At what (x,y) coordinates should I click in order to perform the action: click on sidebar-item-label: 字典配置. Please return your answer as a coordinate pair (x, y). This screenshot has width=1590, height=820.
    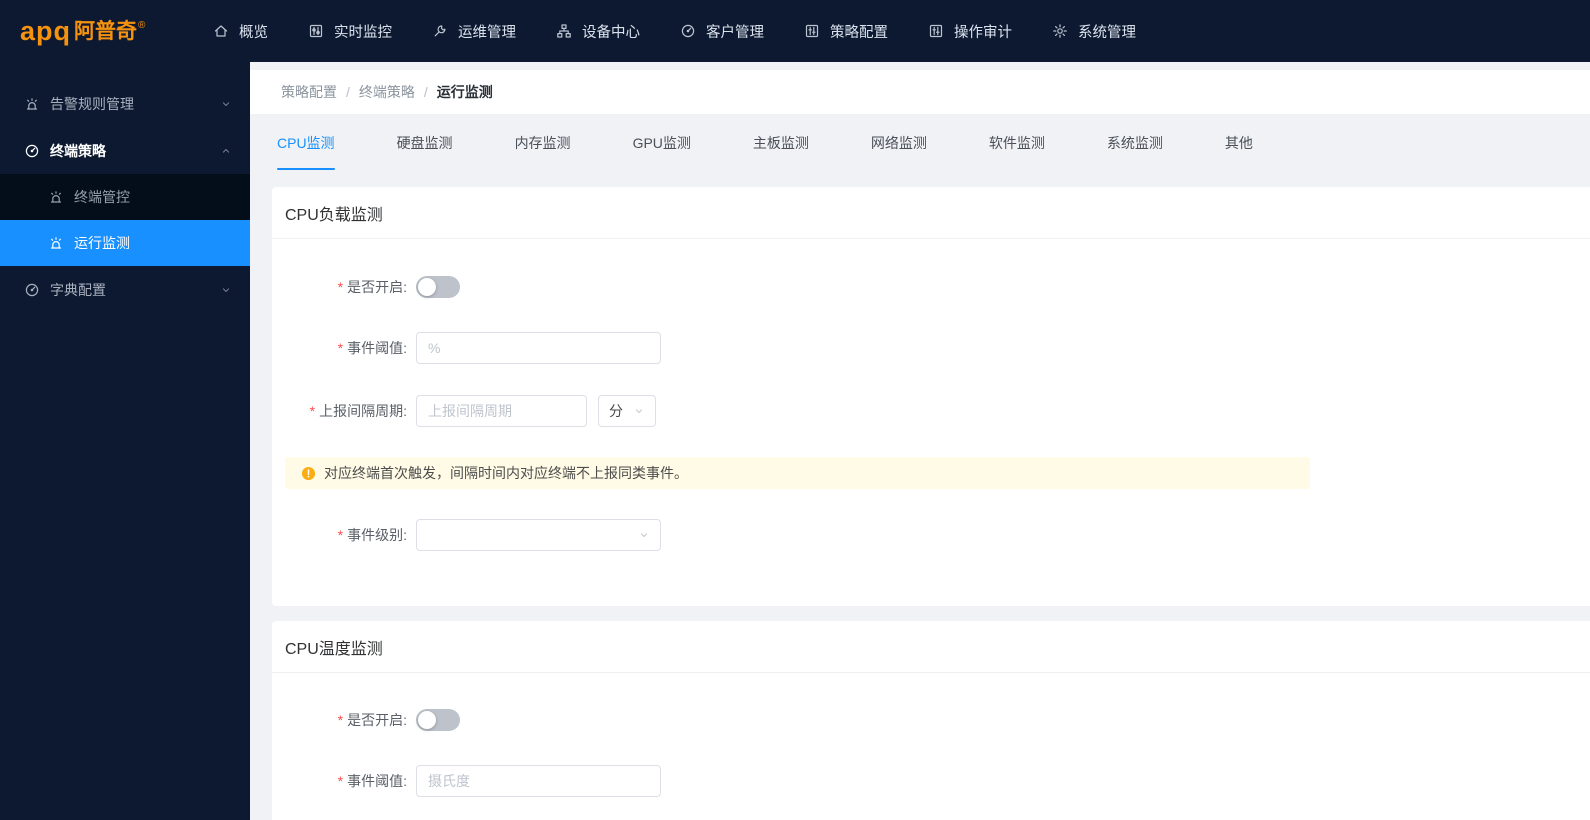
    Looking at the image, I should click on (78, 289).